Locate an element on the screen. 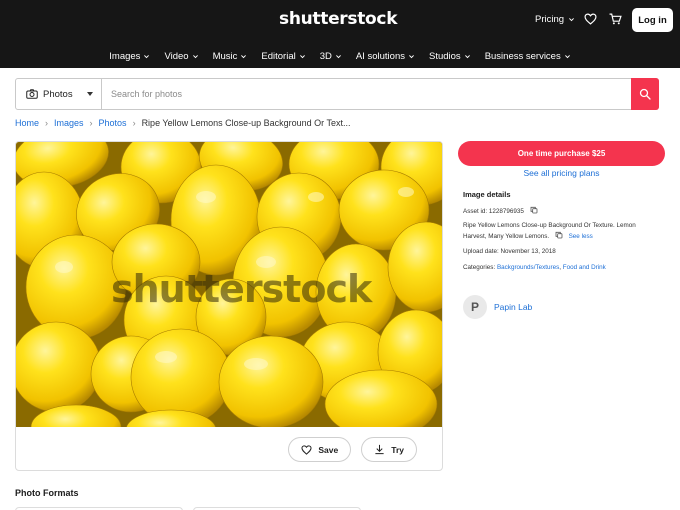  nav-video: Video is located at coordinates (181, 56).